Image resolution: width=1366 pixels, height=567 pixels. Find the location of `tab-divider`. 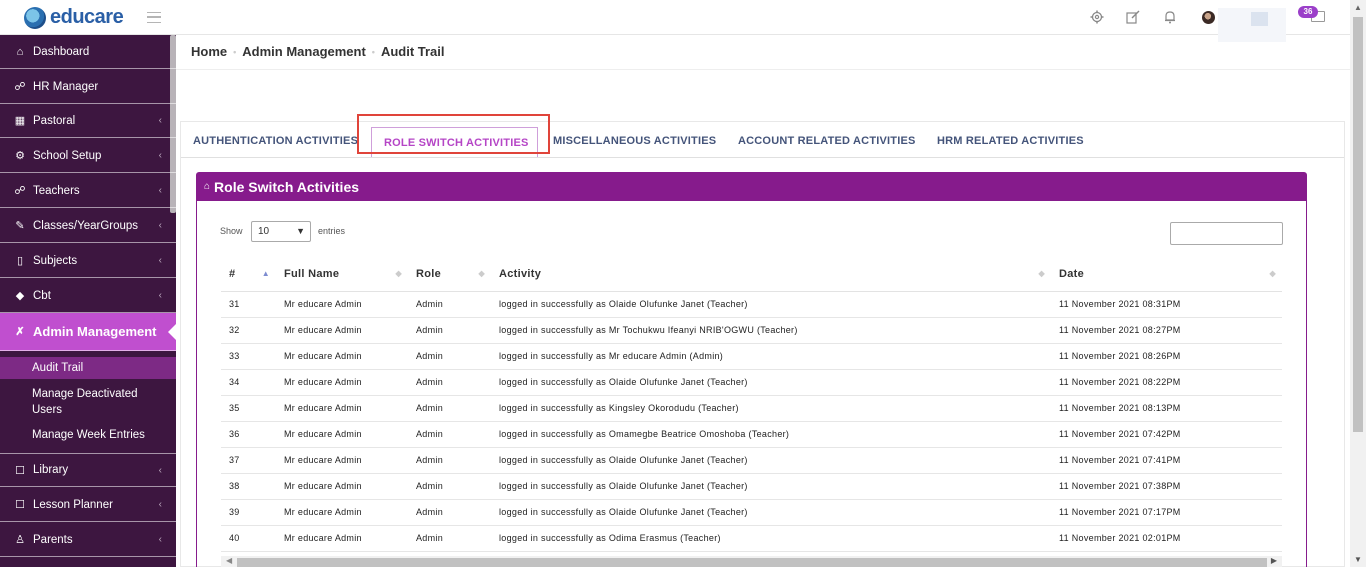

tab-divider is located at coordinates (762, 157).